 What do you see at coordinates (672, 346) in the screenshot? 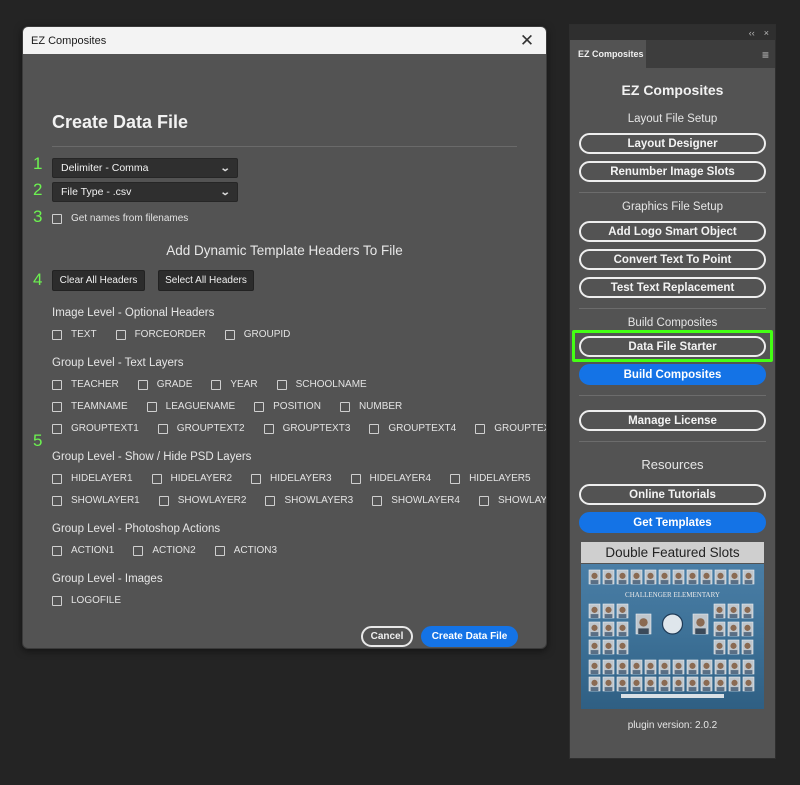
I see `data-file-starter-button: Data File Starter` at bounding box center [672, 346].